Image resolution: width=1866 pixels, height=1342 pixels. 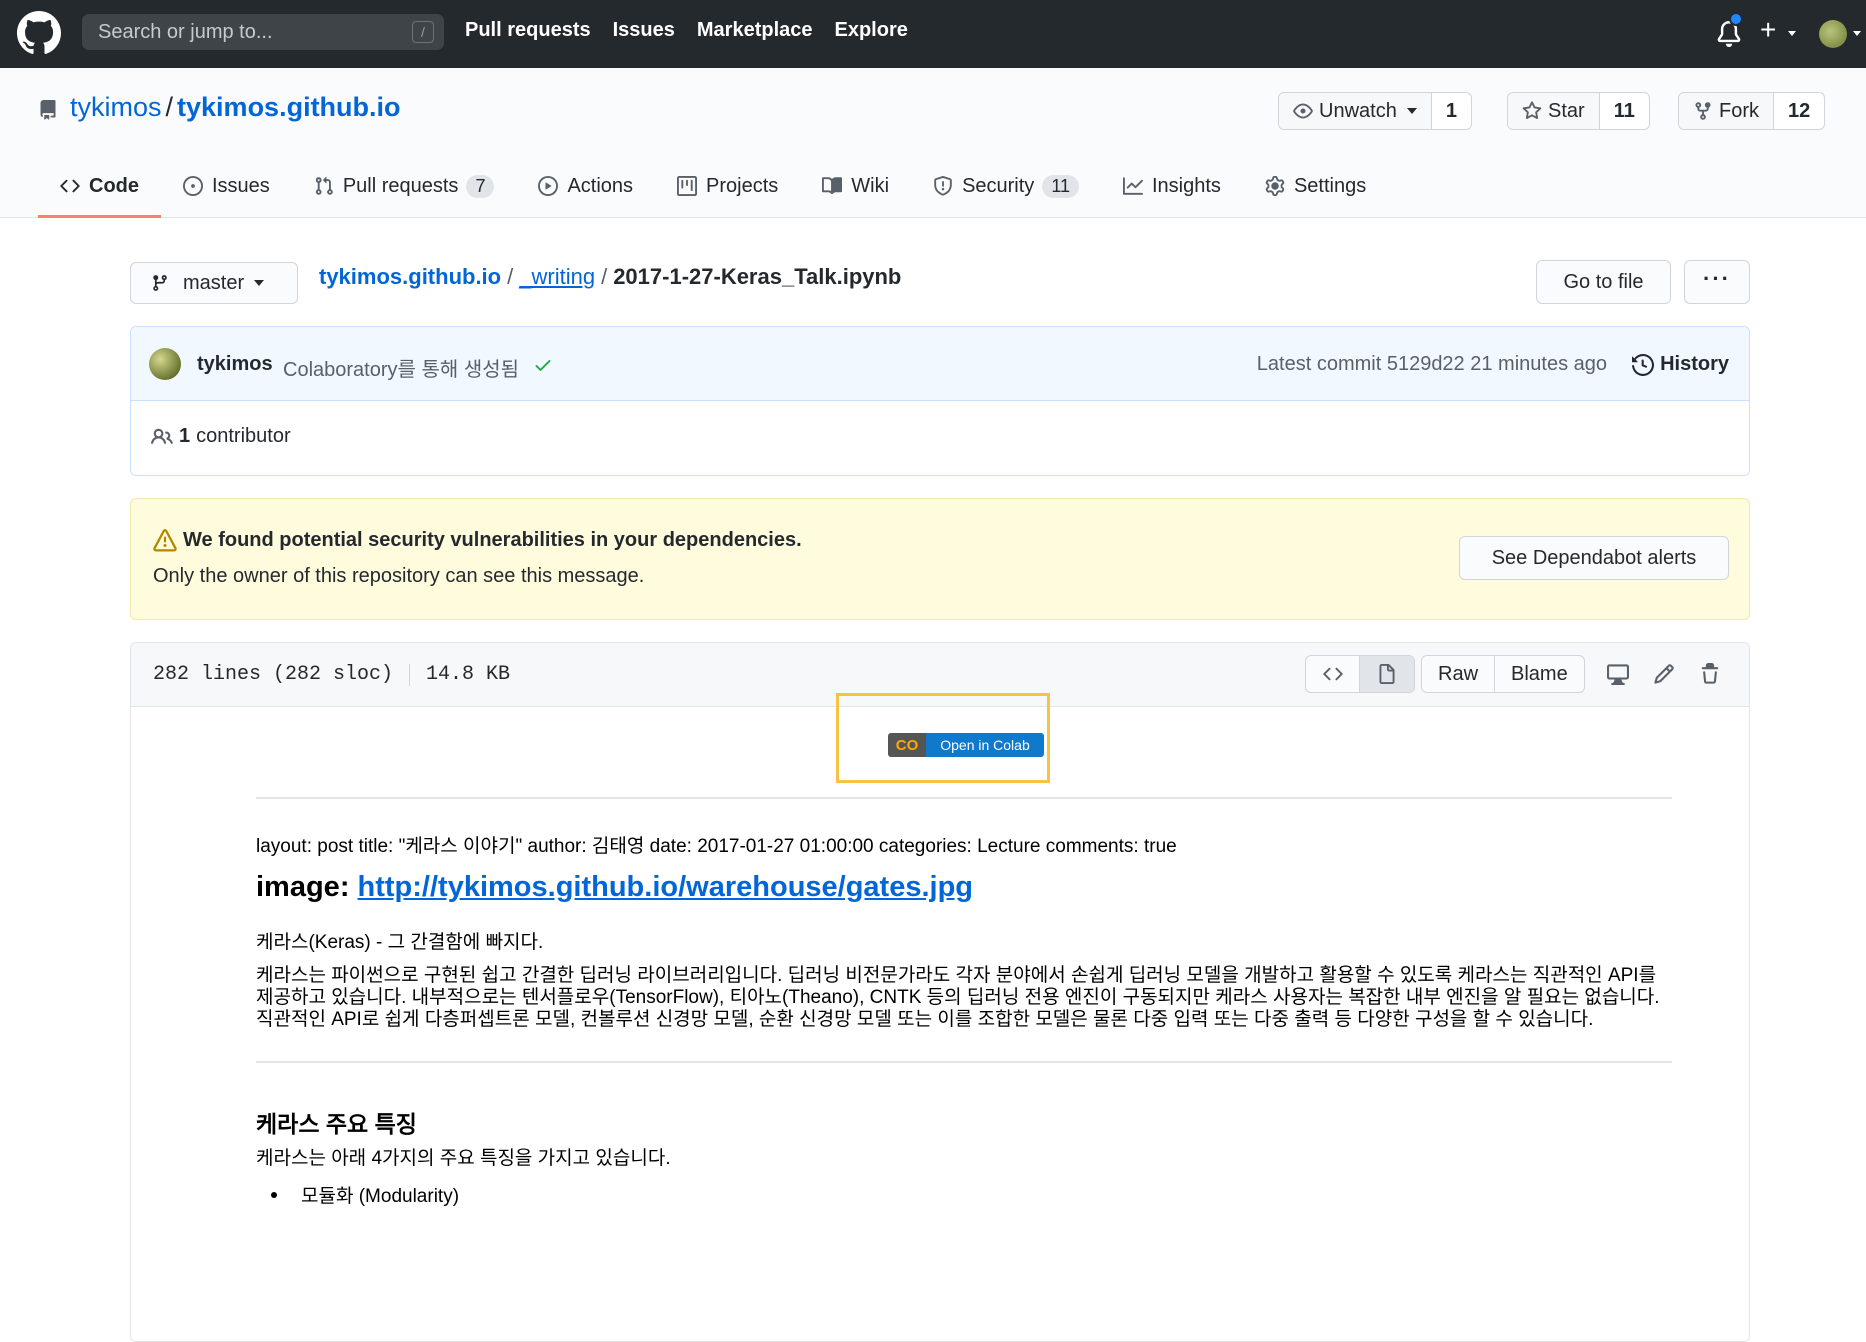 What do you see at coordinates (1736, 19) in the screenshot?
I see `notification-indicator` at bounding box center [1736, 19].